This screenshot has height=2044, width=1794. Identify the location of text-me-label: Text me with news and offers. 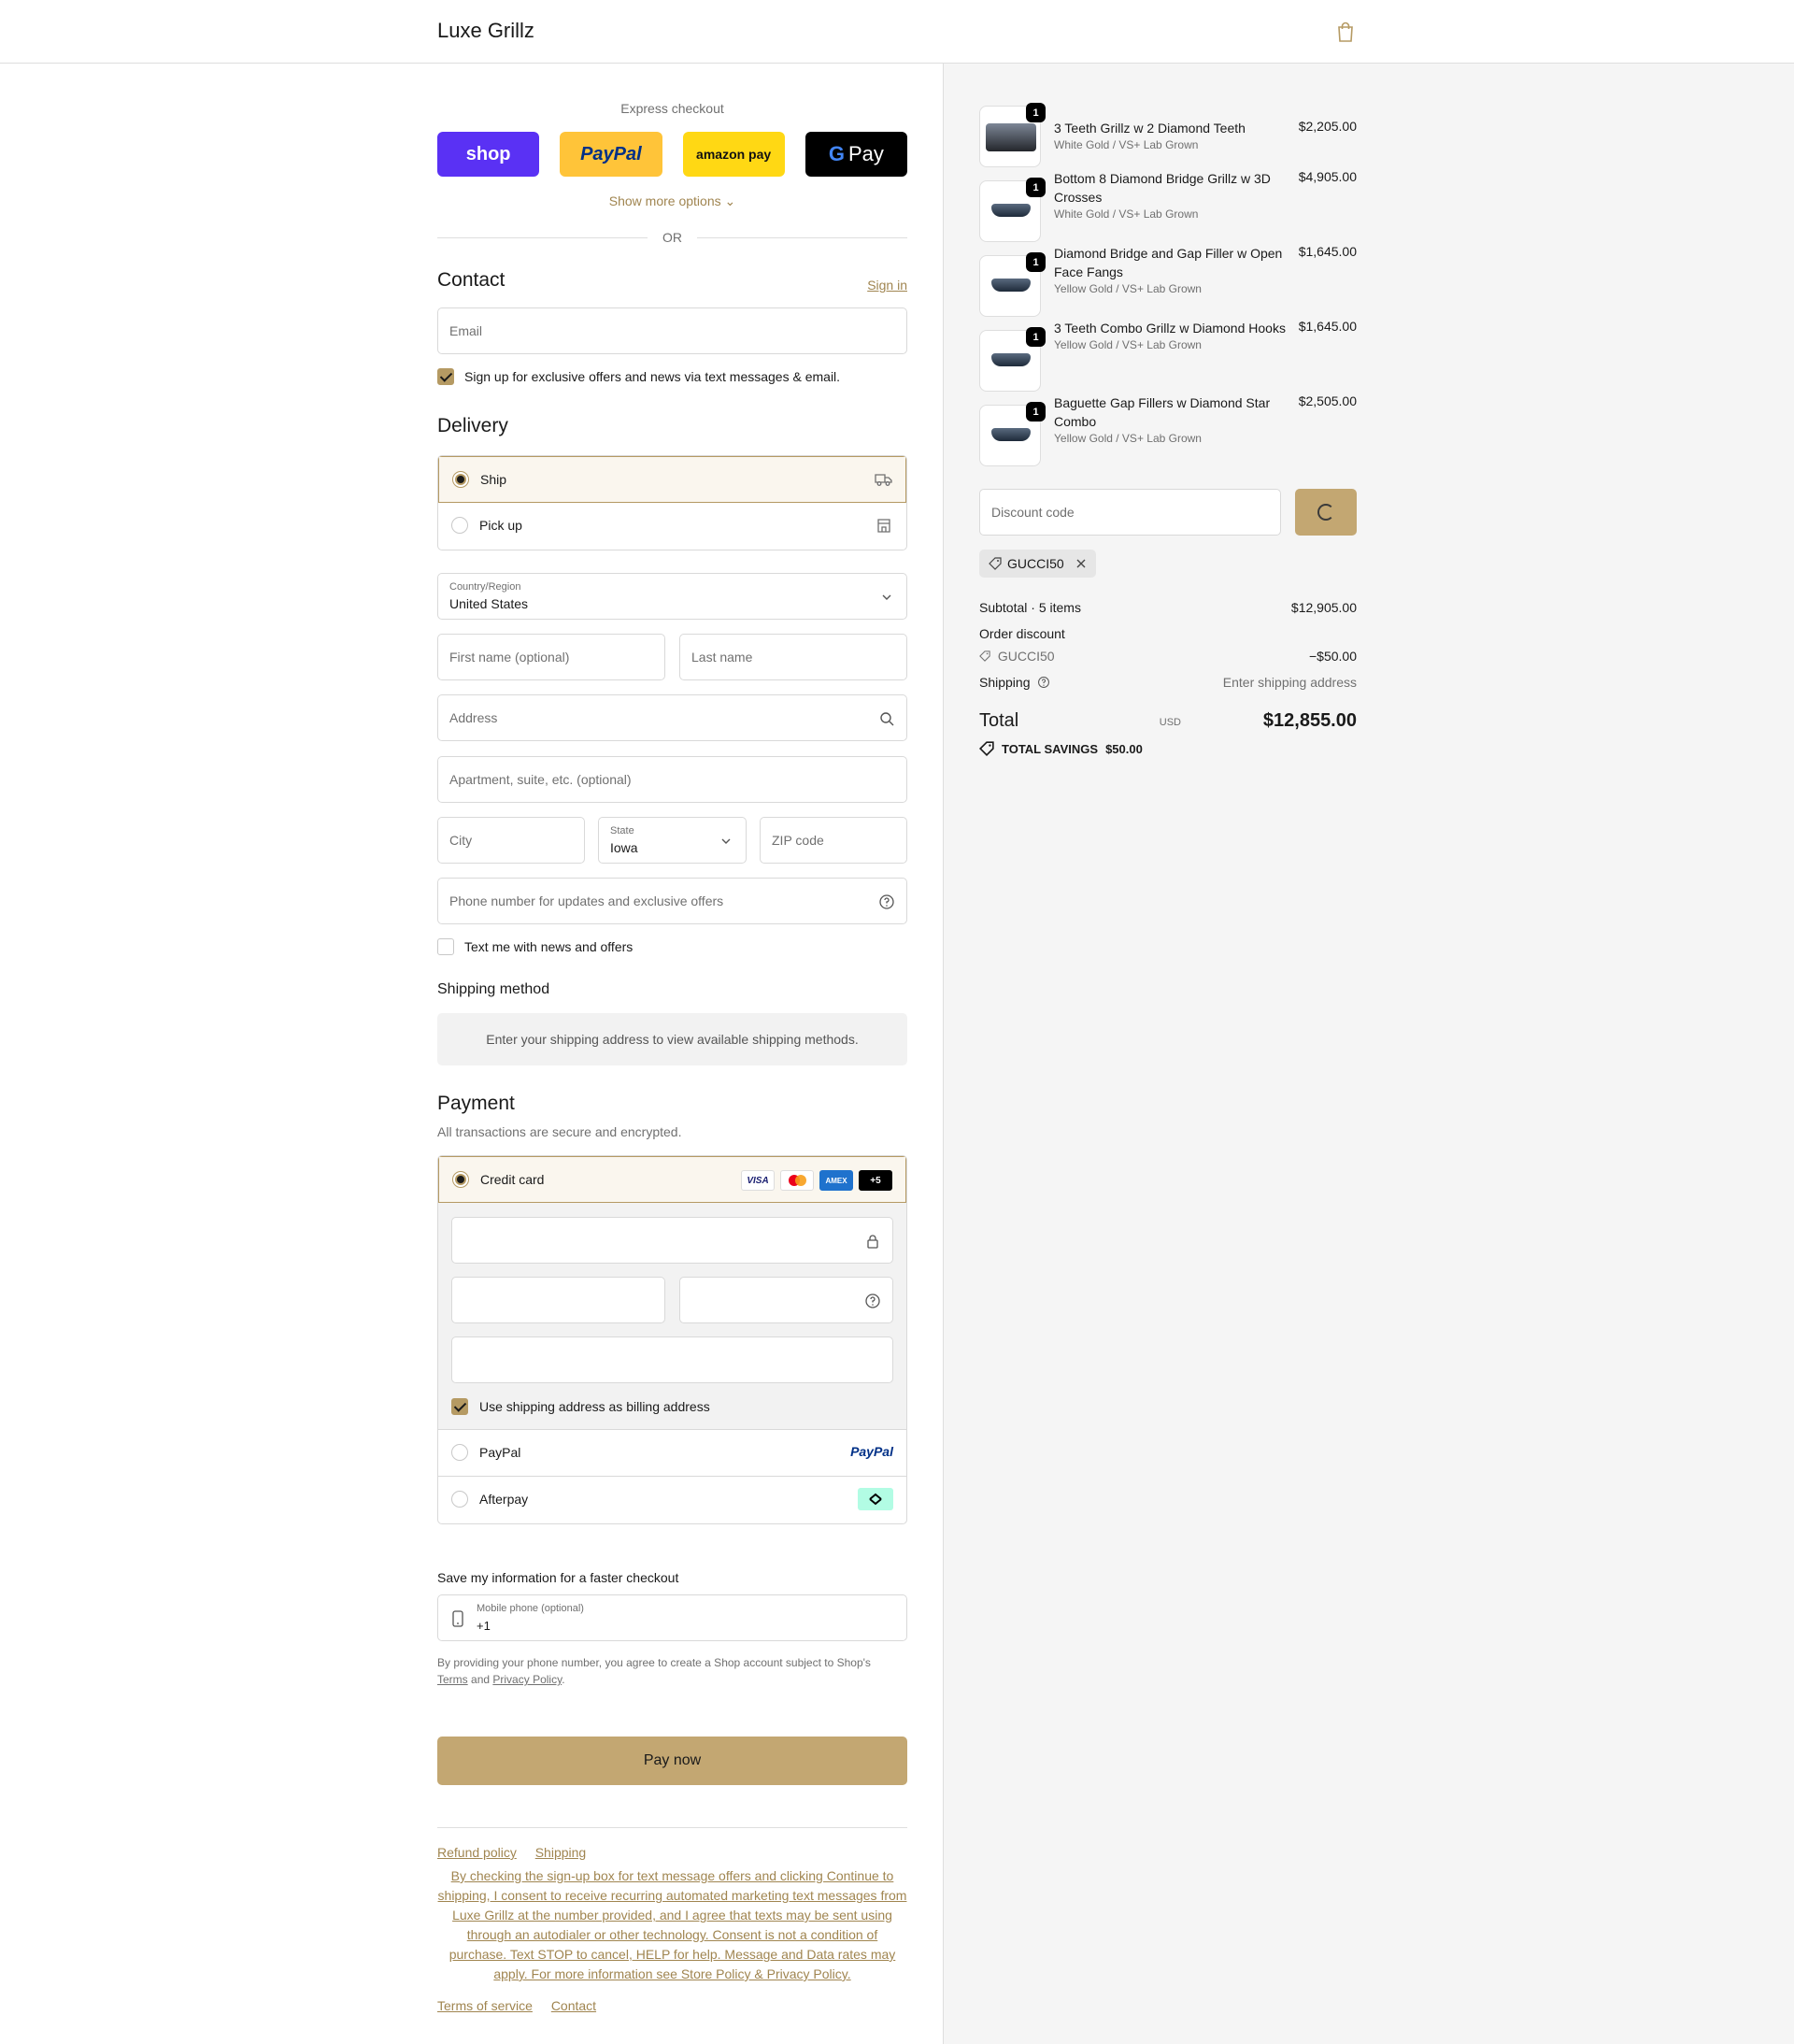
(549, 946).